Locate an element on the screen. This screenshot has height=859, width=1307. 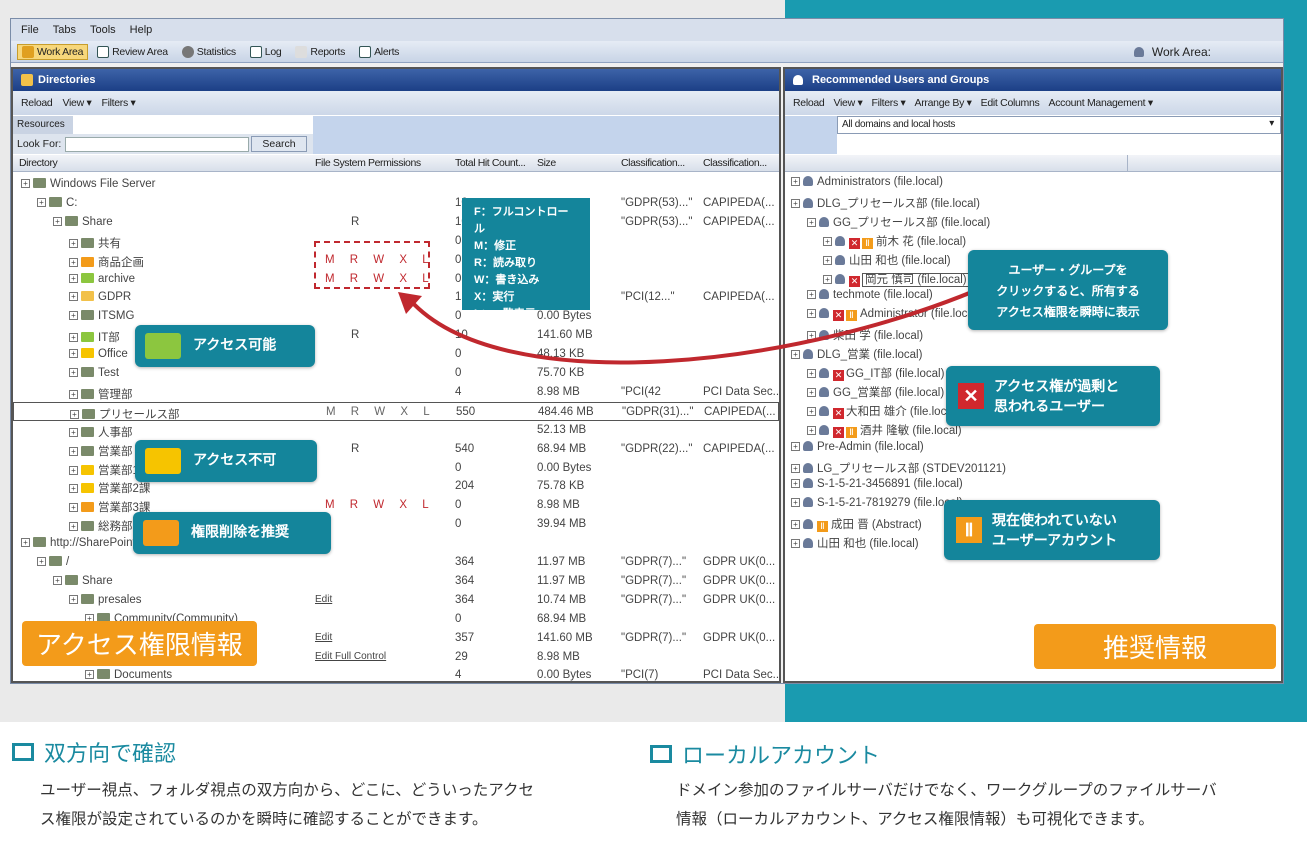
user-row: + LG_プリセールス部 (STDEV201121) is located at coordinates (1033, 466).